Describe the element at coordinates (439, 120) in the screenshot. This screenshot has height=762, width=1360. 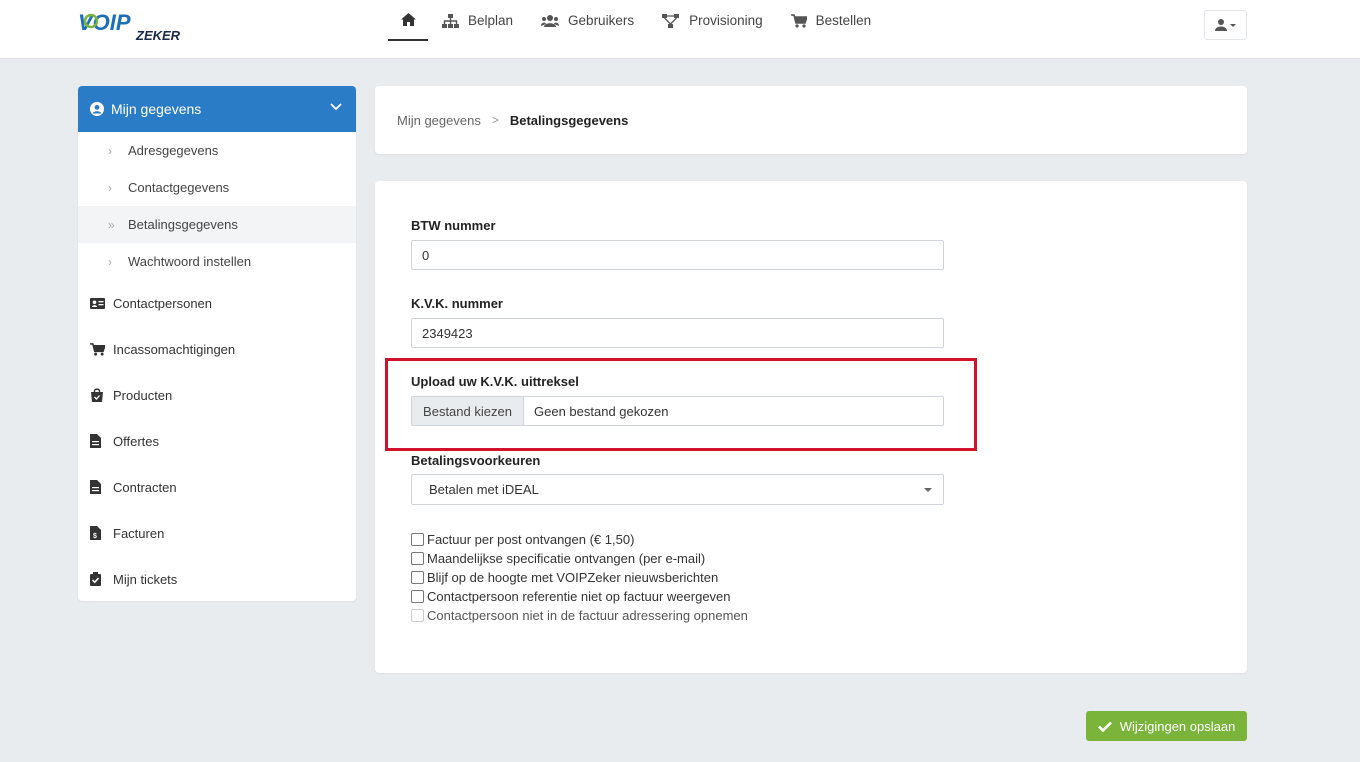
I see `breadcrumb-parent-link: Mijn gegevens` at that location.